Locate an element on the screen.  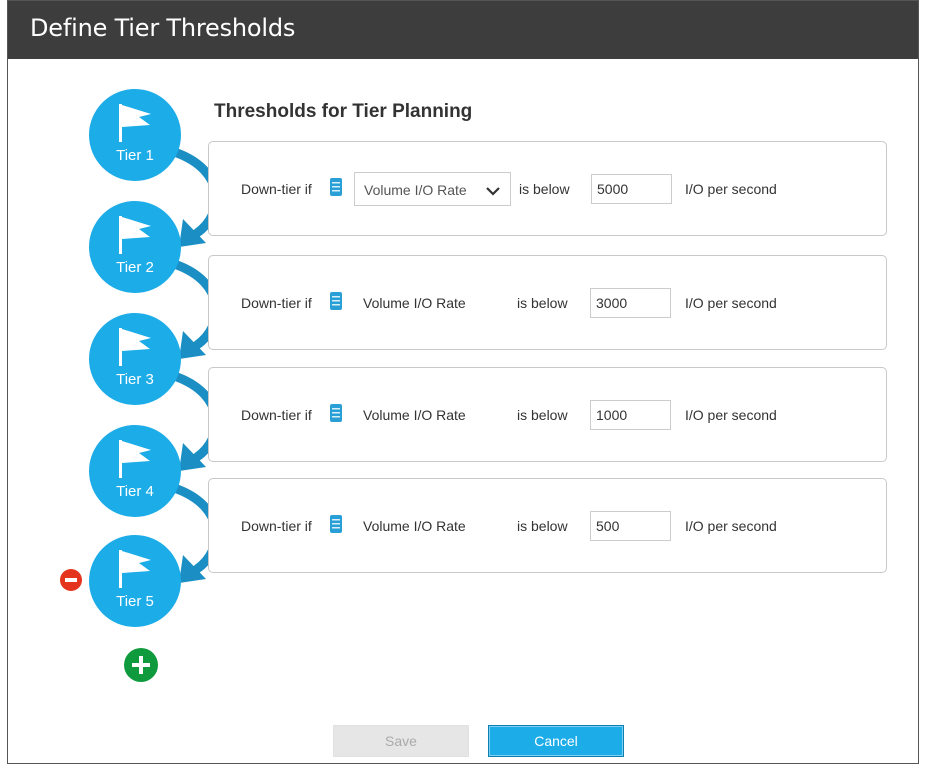
tier-label: Tier 1 is located at coordinates (135, 155).